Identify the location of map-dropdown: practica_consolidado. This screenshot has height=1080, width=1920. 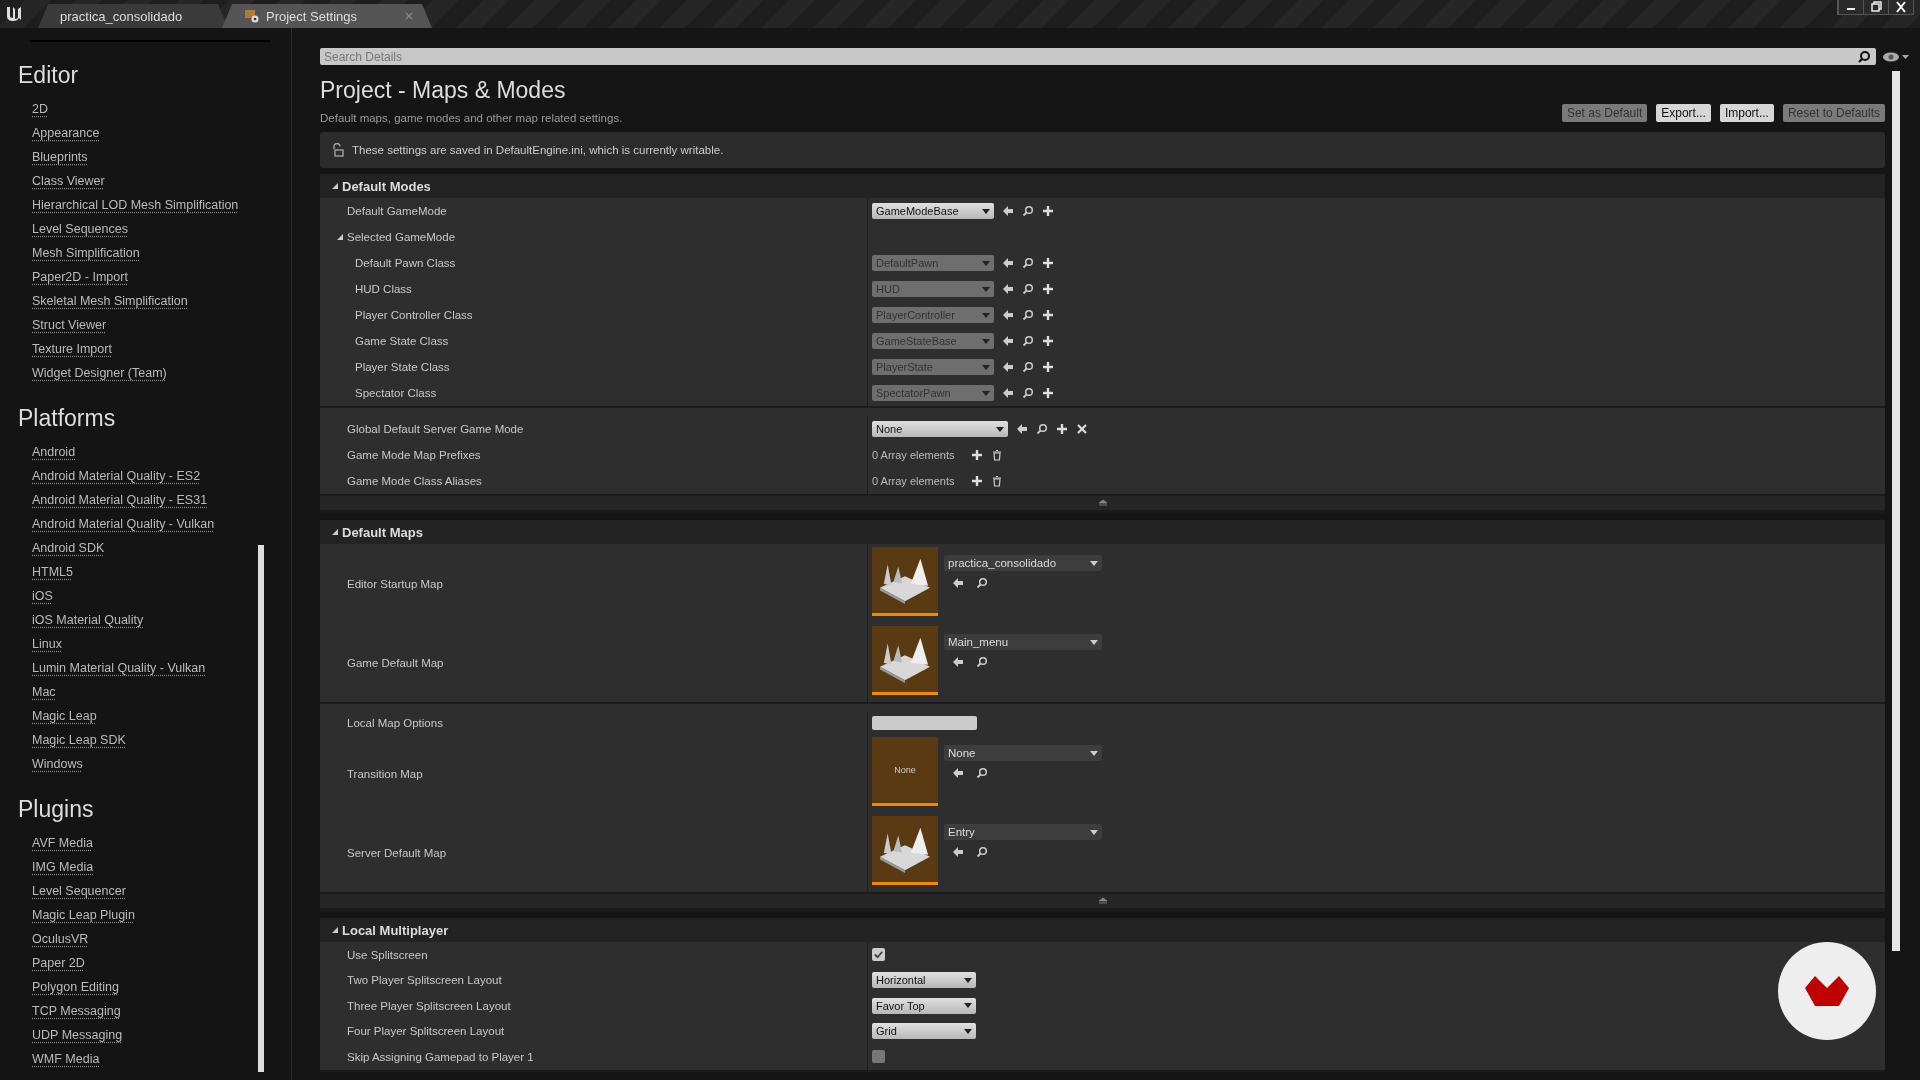
(1023, 563).